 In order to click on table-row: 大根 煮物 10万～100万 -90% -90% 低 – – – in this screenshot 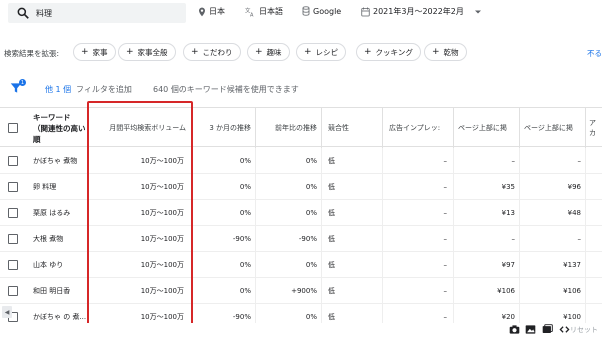, I will do `click(301, 239)`.